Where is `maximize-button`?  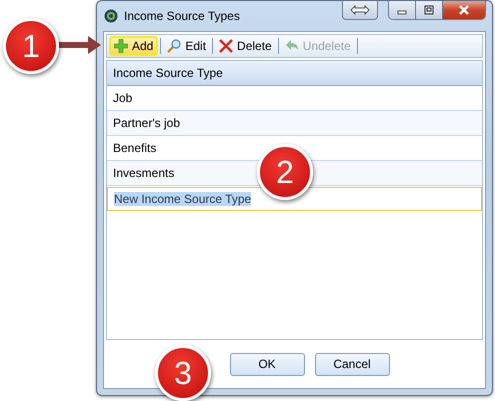 maximize-button is located at coordinates (429, 10).